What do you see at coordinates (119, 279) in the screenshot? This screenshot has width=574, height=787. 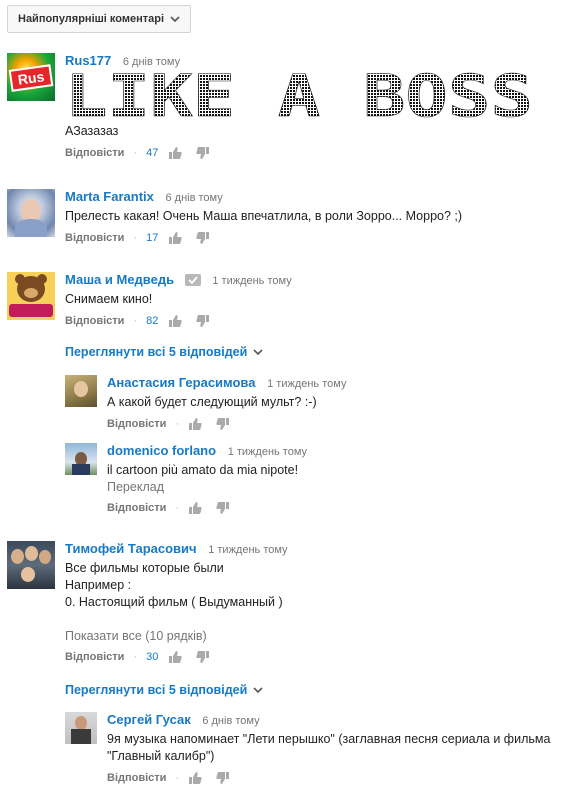 I see `comment-author: Маша и Медведь` at bounding box center [119, 279].